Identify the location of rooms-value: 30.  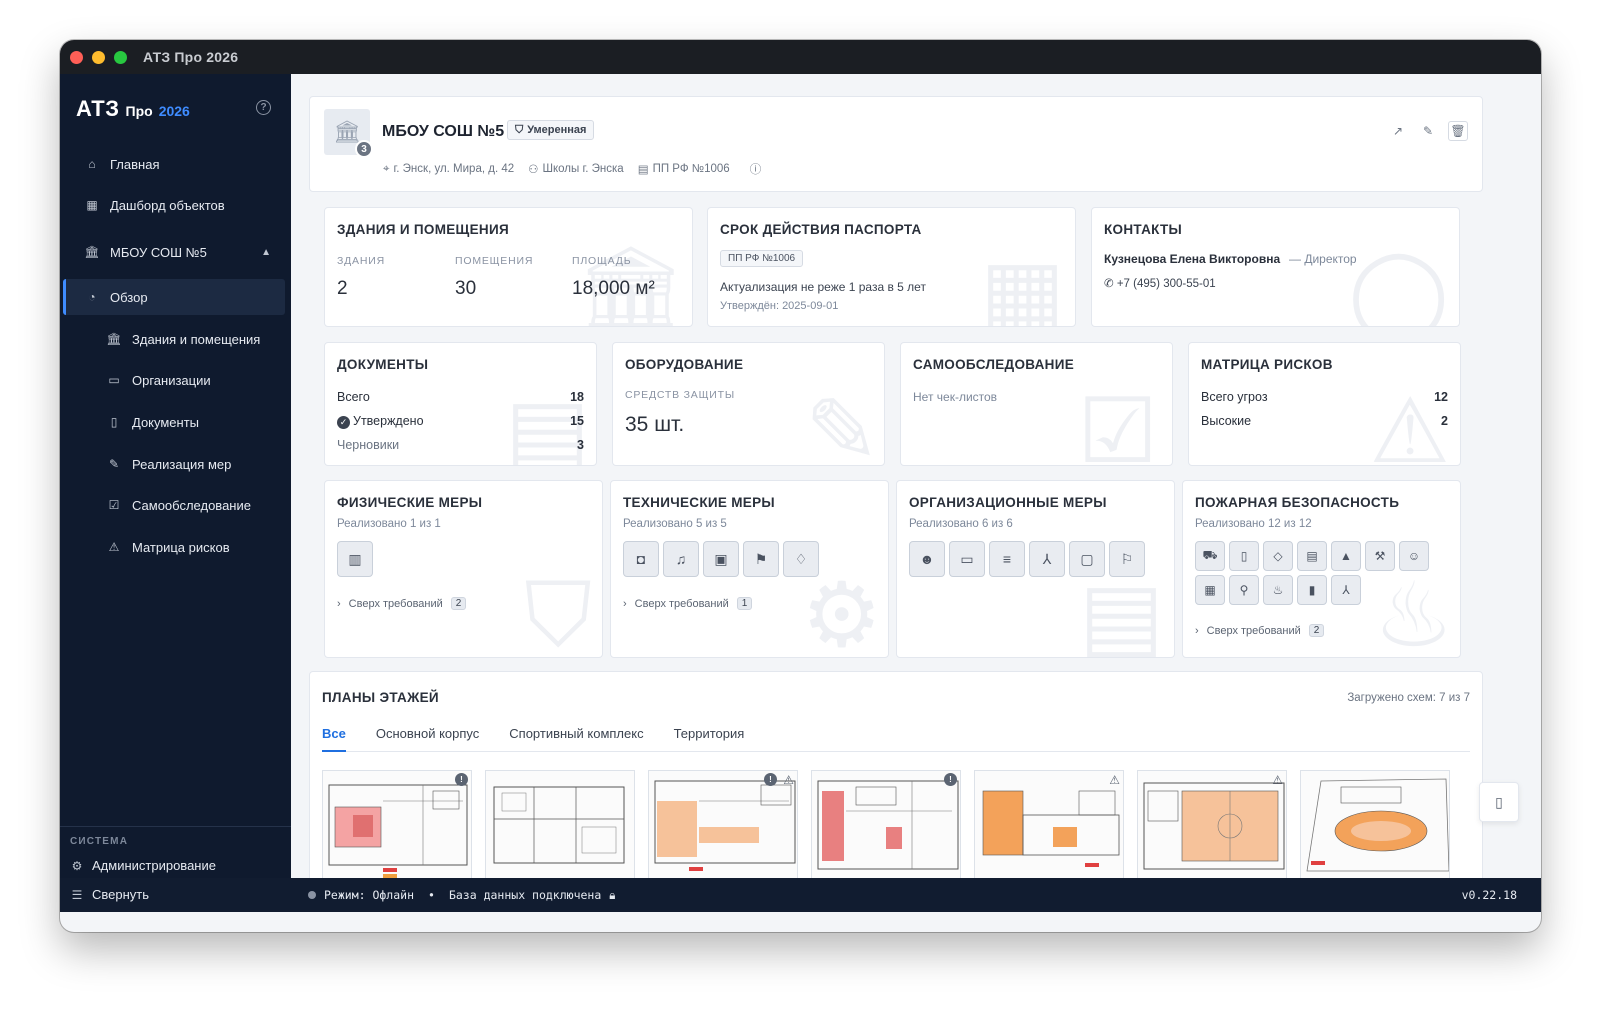
(466, 288).